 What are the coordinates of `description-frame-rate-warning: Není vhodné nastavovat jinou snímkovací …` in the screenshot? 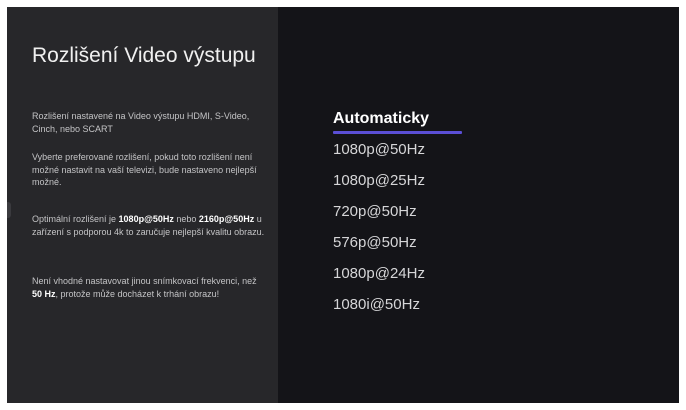 It's located at (149, 287).